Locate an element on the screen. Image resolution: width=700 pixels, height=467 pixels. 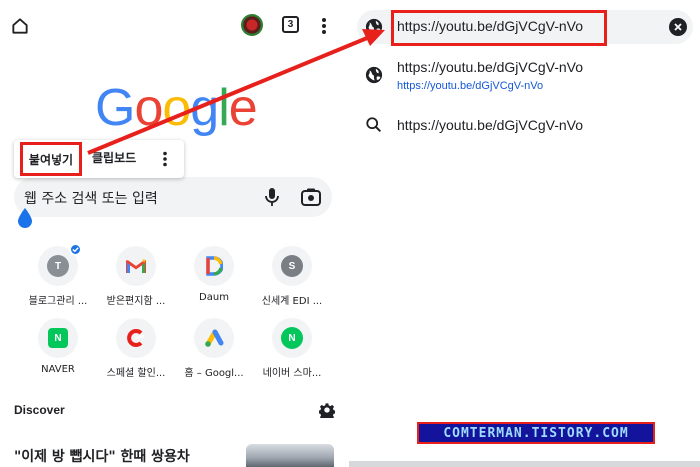
mic-icon is located at coordinates (272, 197).